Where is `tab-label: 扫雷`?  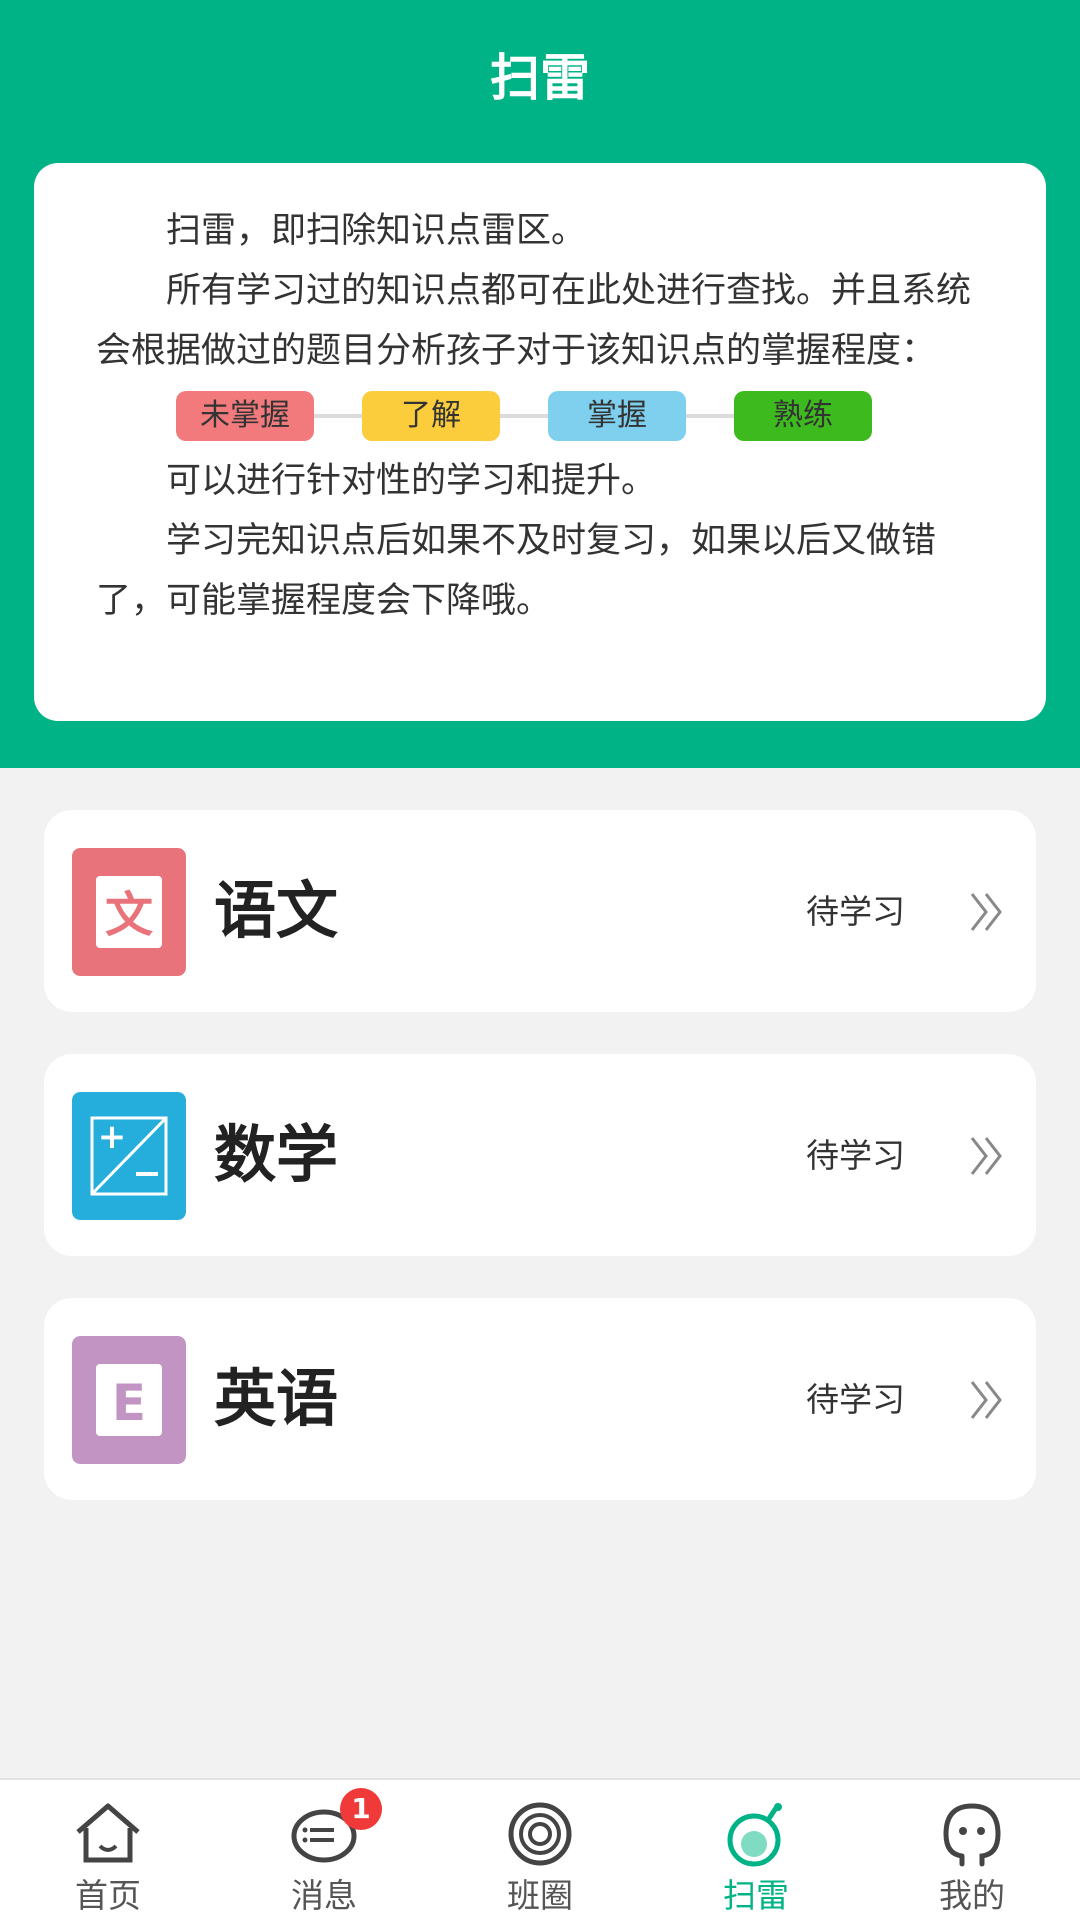
tab-label: 扫雷 is located at coordinates (756, 1895).